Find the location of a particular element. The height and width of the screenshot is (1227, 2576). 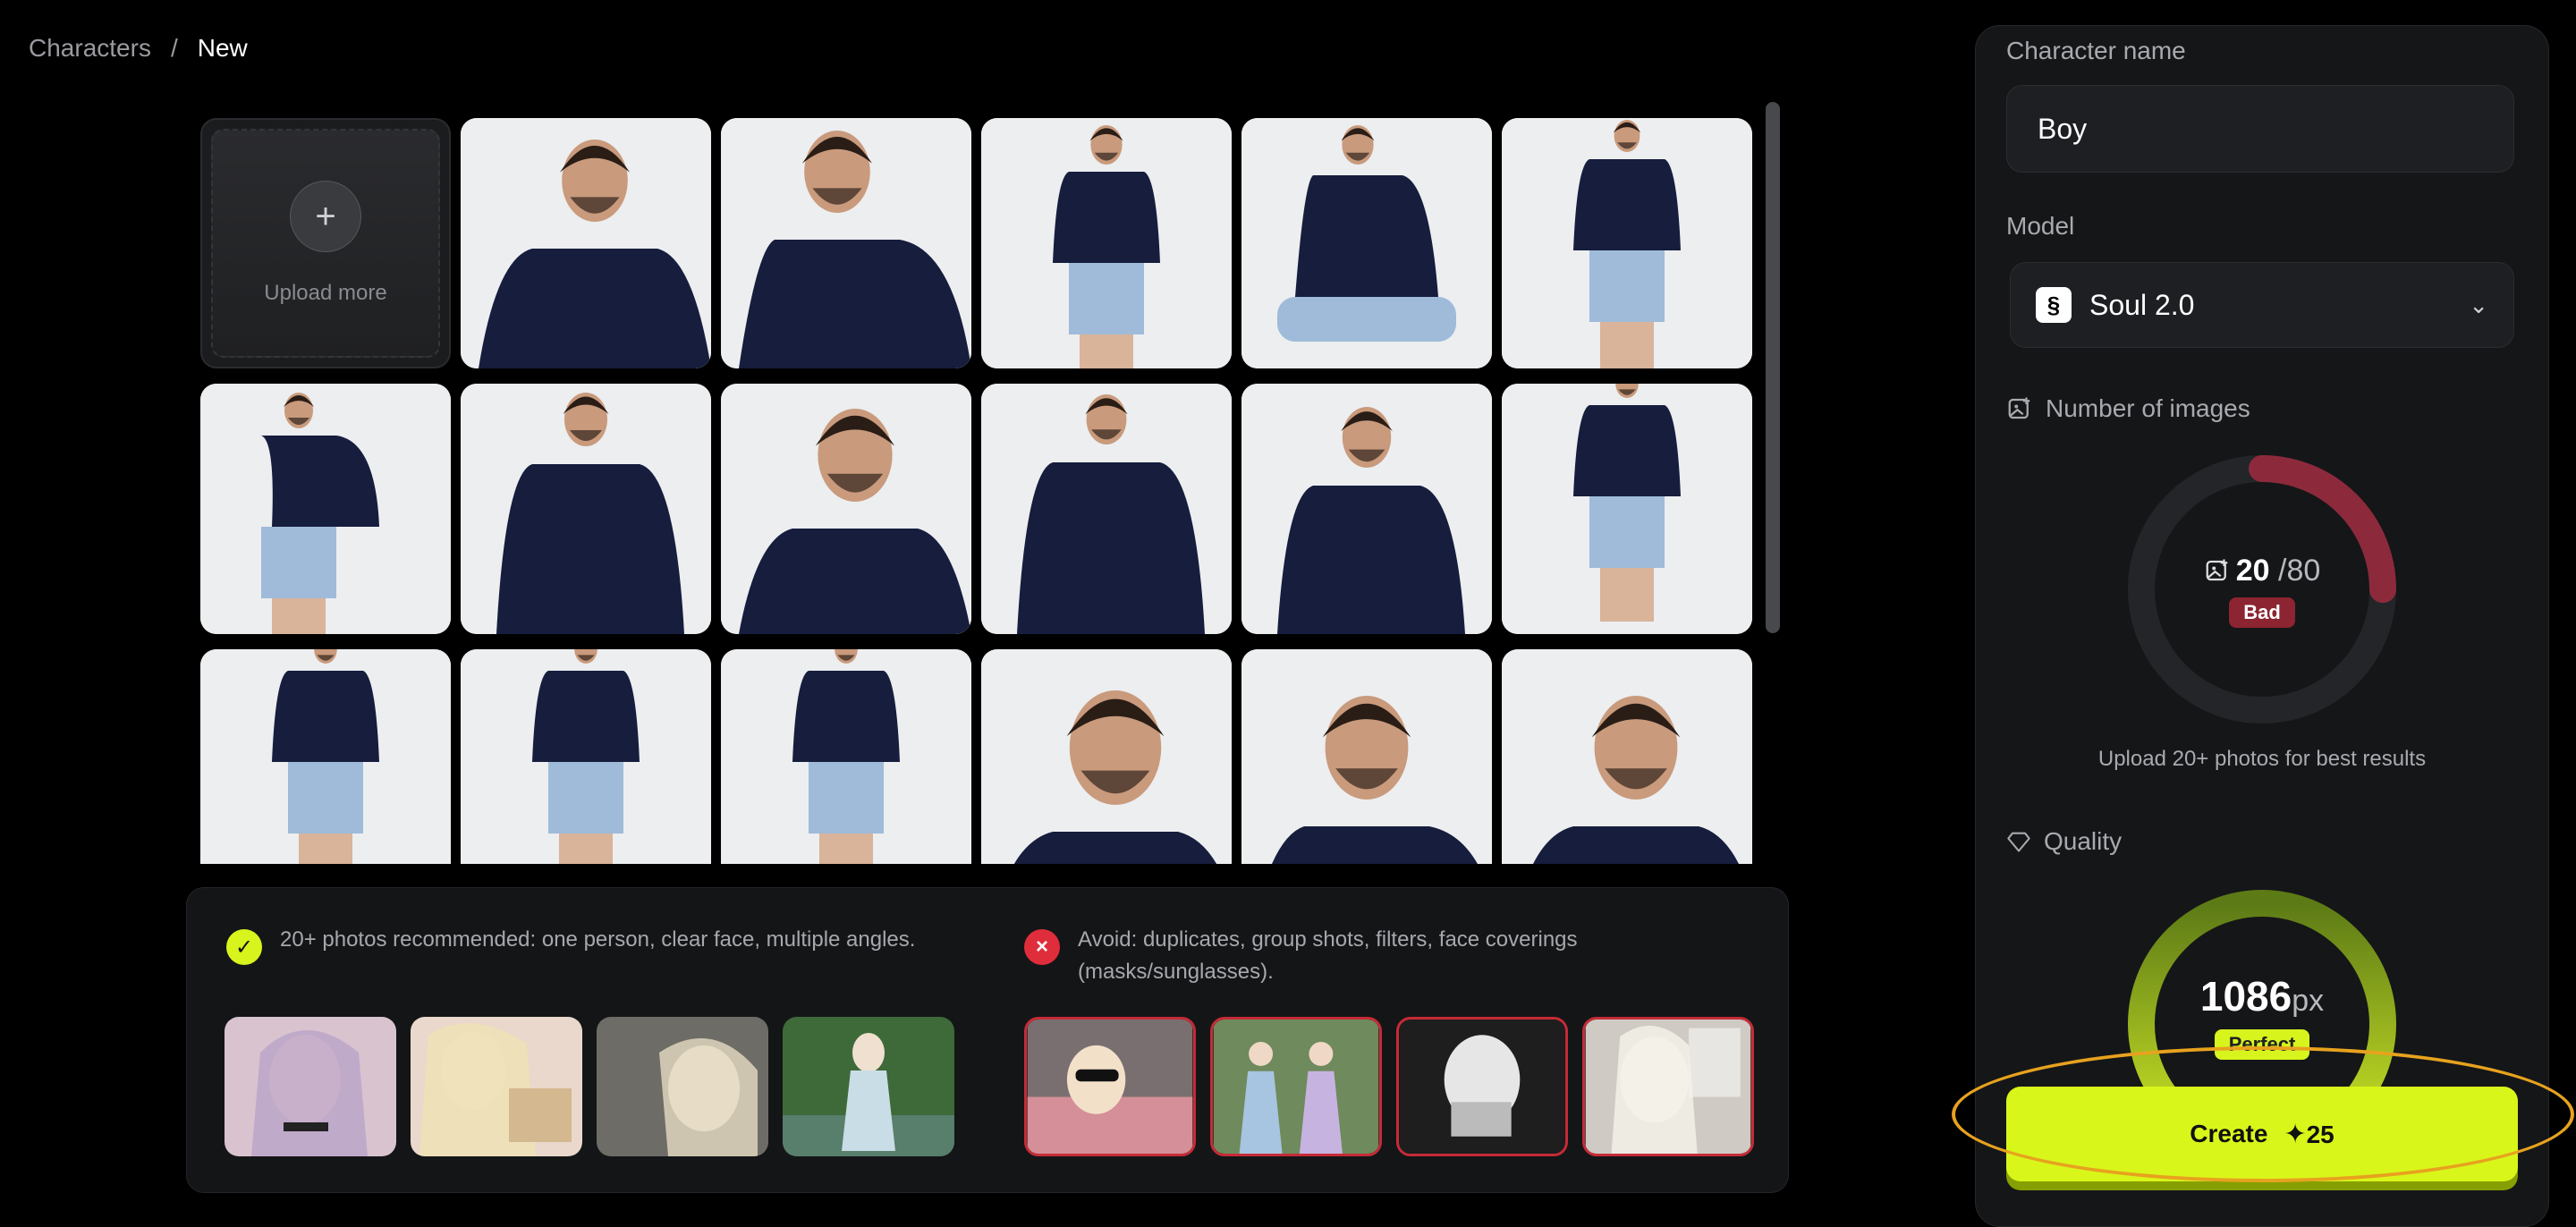

image-count-status-badge: Bad is located at coordinates (2262, 612).